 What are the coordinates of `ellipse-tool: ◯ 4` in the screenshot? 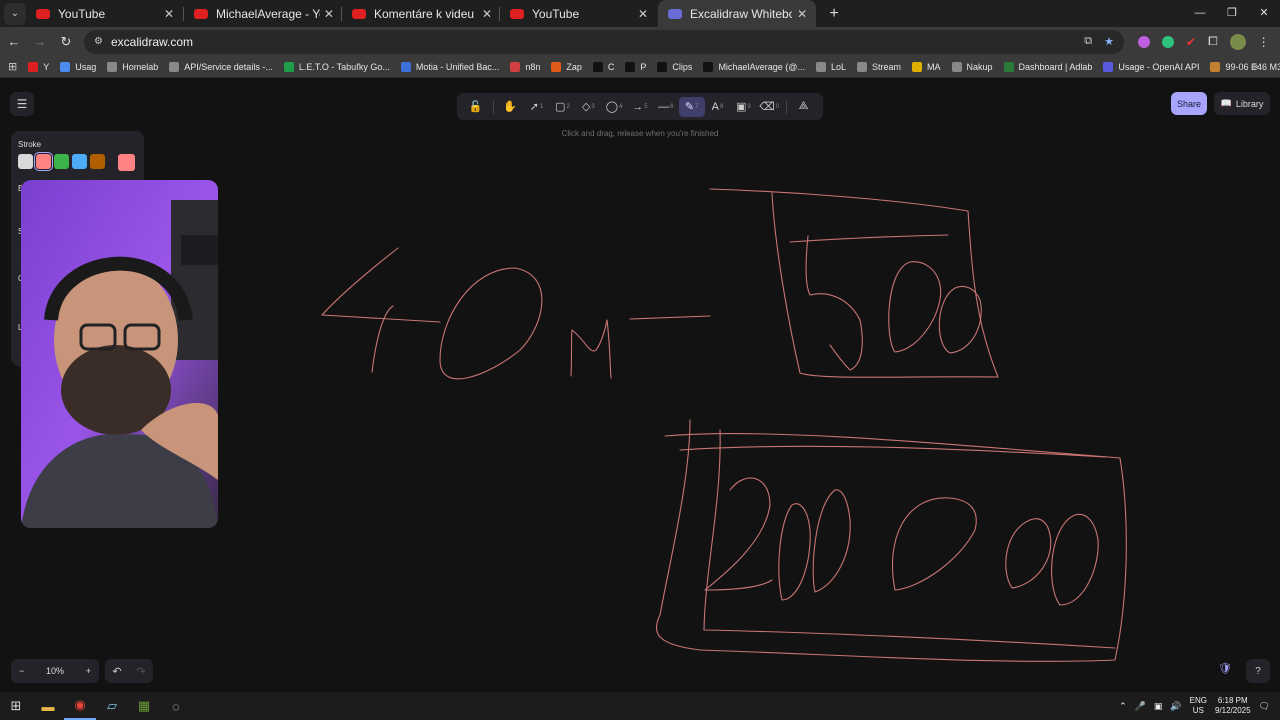 It's located at (614, 107).